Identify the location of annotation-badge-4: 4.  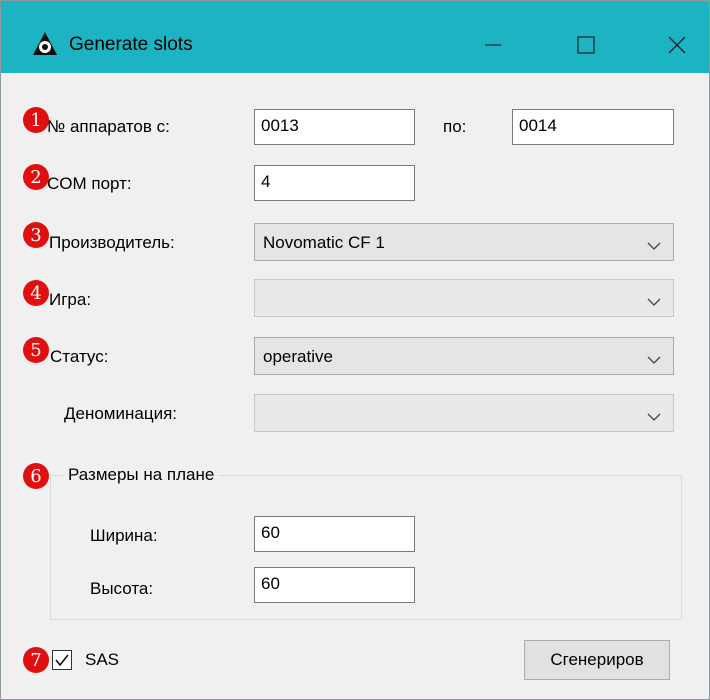
(36, 293).